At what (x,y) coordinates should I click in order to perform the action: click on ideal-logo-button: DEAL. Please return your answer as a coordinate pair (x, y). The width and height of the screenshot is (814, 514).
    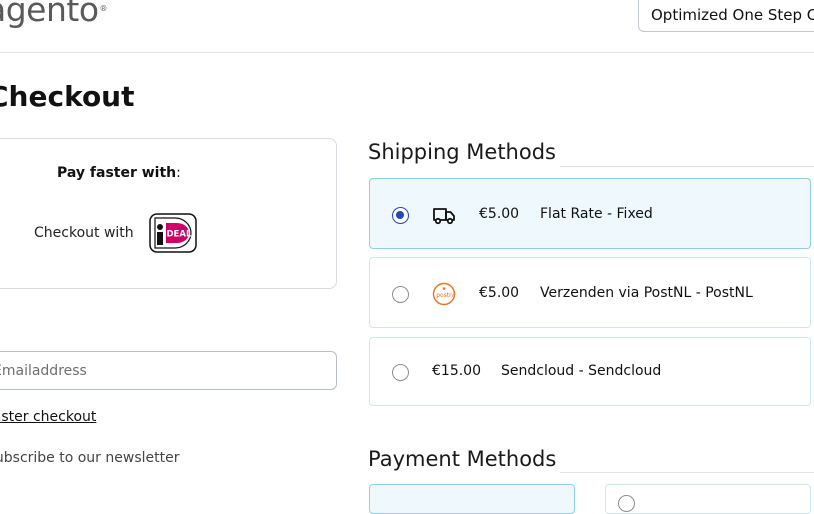
    Looking at the image, I should click on (173, 233).